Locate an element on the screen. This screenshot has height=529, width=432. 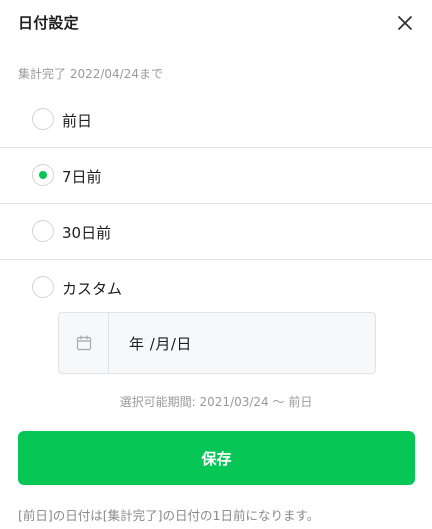
option-label: 前日 is located at coordinates (77, 121).